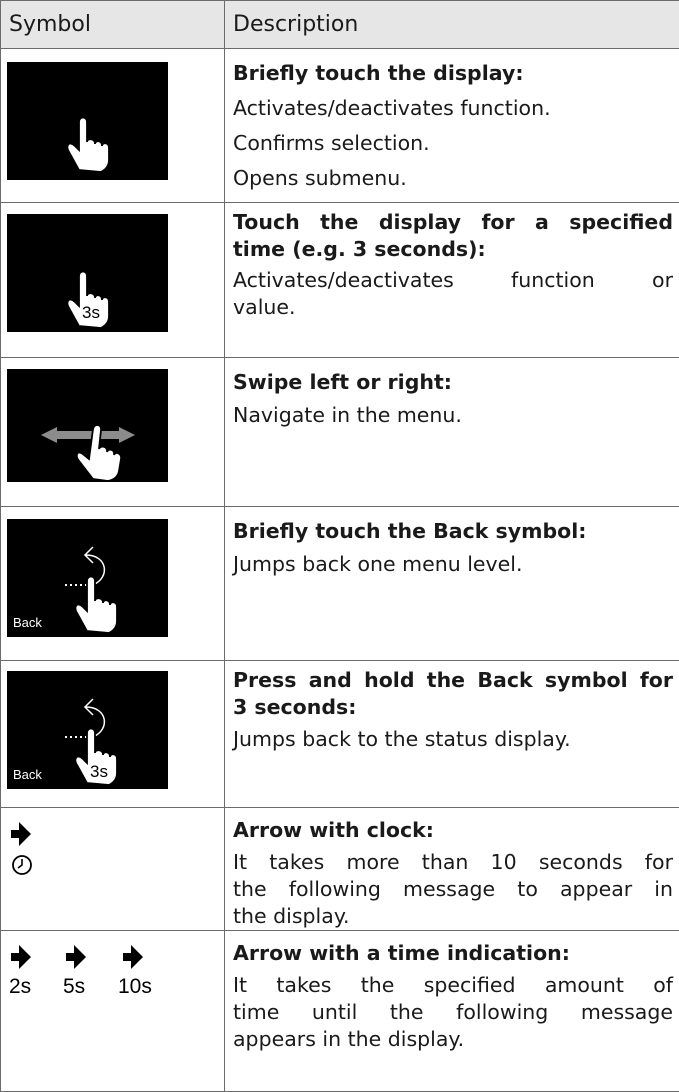 The width and height of the screenshot is (679, 1092). I want to click on row-title-line: Press and hold the Back symbol for, so click(453, 680).